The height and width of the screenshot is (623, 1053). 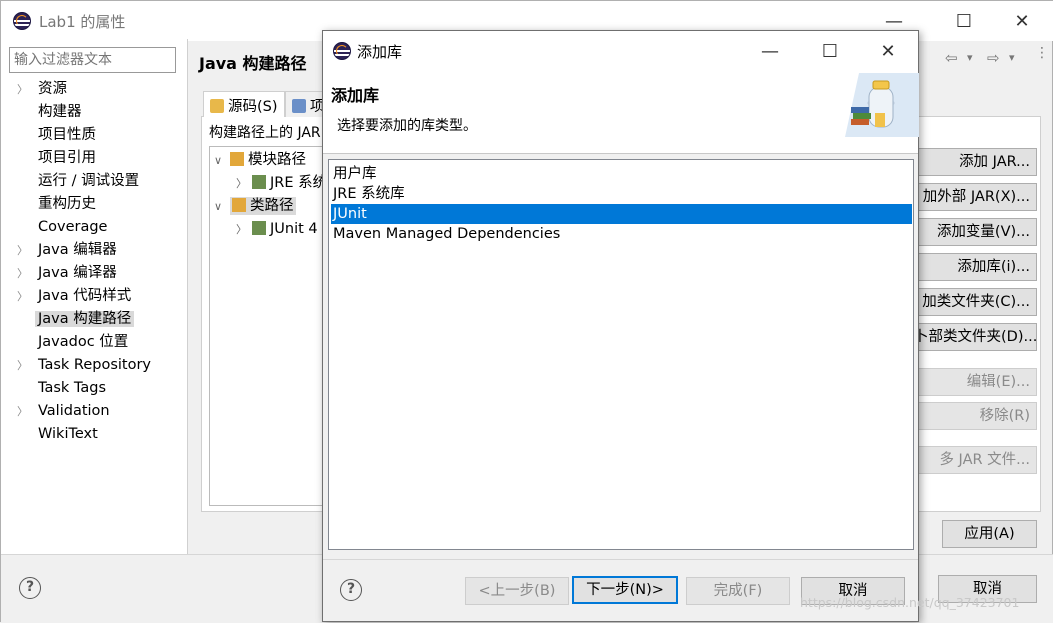 What do you see at coordinates (217, 106) in the screenshot?
I see `source-folder-icon` at bounding box center [217, 106].